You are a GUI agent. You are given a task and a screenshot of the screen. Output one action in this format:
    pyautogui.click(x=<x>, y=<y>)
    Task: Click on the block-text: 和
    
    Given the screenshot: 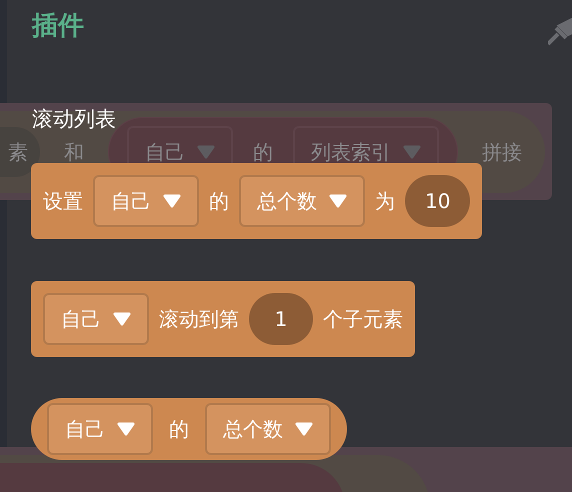 What is the action you would take?
    pyautogui.click(x=74, y=152)
    